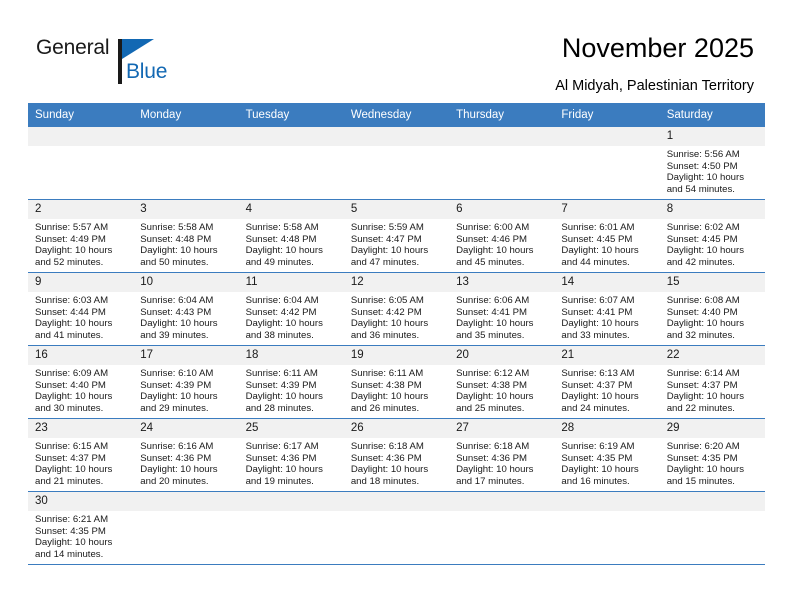 This screenshot has height=612, width=792. Describe the element at coordinates (174, 335) in the screenshot. I see `daylight-text-line2: and 39 minutes.` at that location.